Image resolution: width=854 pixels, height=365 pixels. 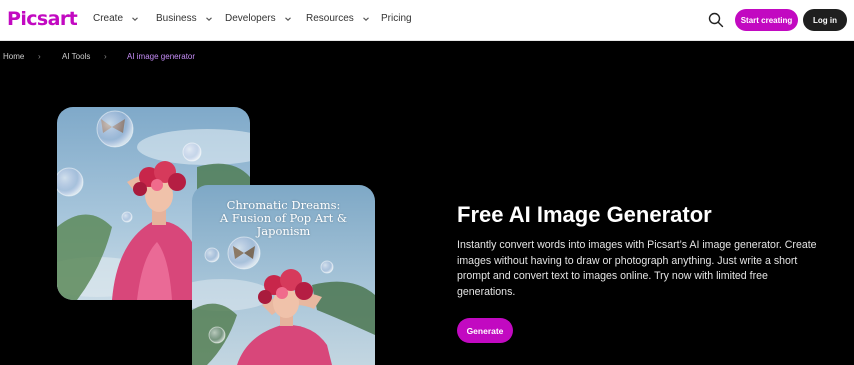 What do you see at coordinates (161, 56) in the screenshot?
I see `breadcrumb-current: AI image generator` at bounding box center [161, 56].